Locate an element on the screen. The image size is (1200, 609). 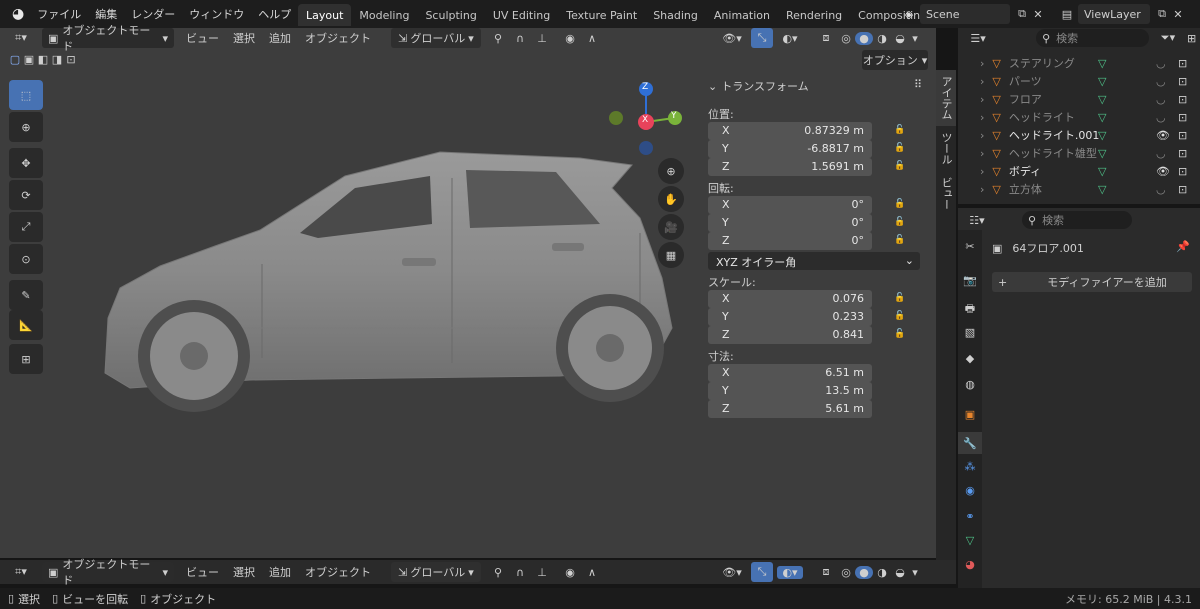
dimensions-x-field: X 6.51 m is located at coordinates (790, 373).